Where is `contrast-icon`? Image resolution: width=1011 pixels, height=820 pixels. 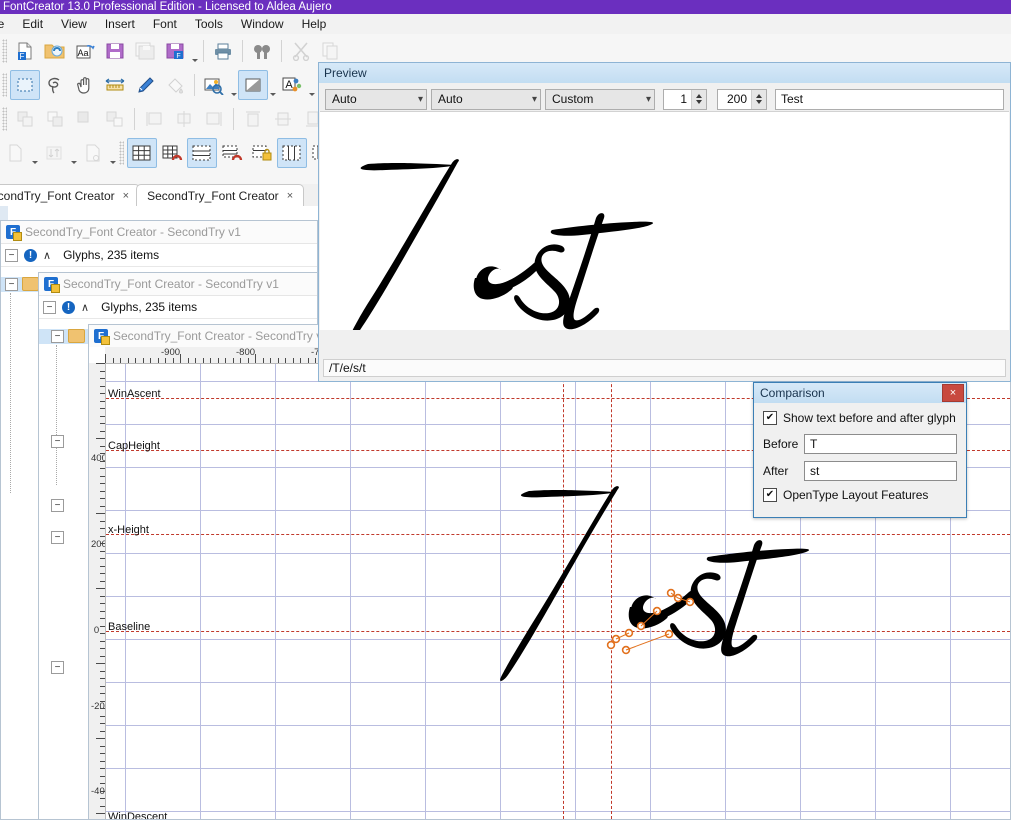
contrast-icon is located at coordinates (253, 85).